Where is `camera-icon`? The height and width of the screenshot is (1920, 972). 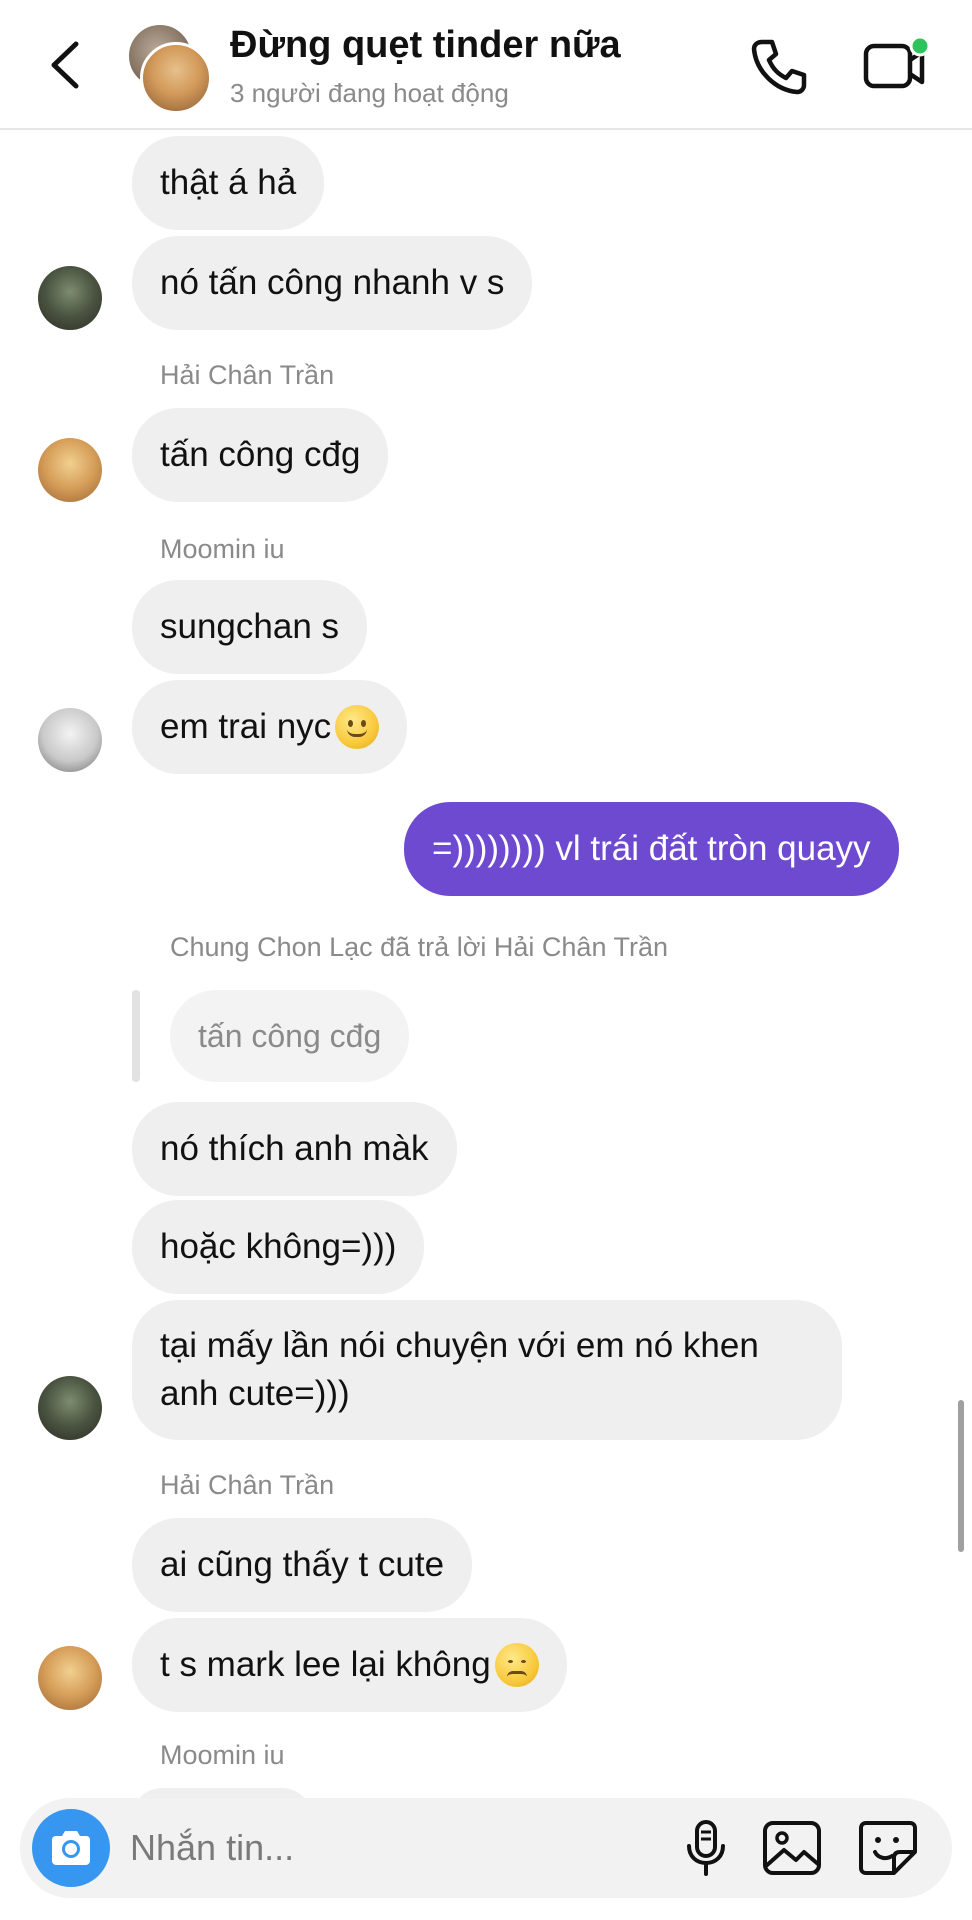
camera-icon is located at coordinates (71, 1848).